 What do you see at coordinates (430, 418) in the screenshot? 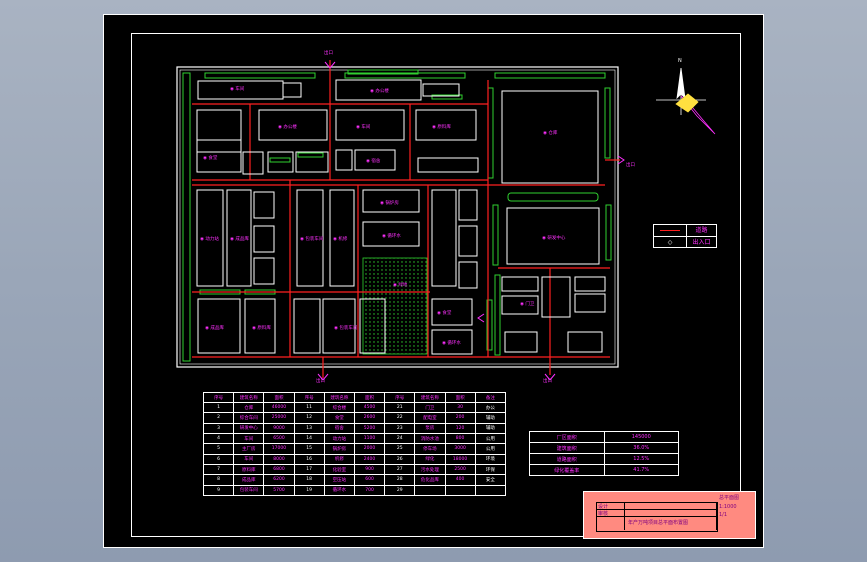
I see `table-cell: 配电室` at bounding box center [430, 418].